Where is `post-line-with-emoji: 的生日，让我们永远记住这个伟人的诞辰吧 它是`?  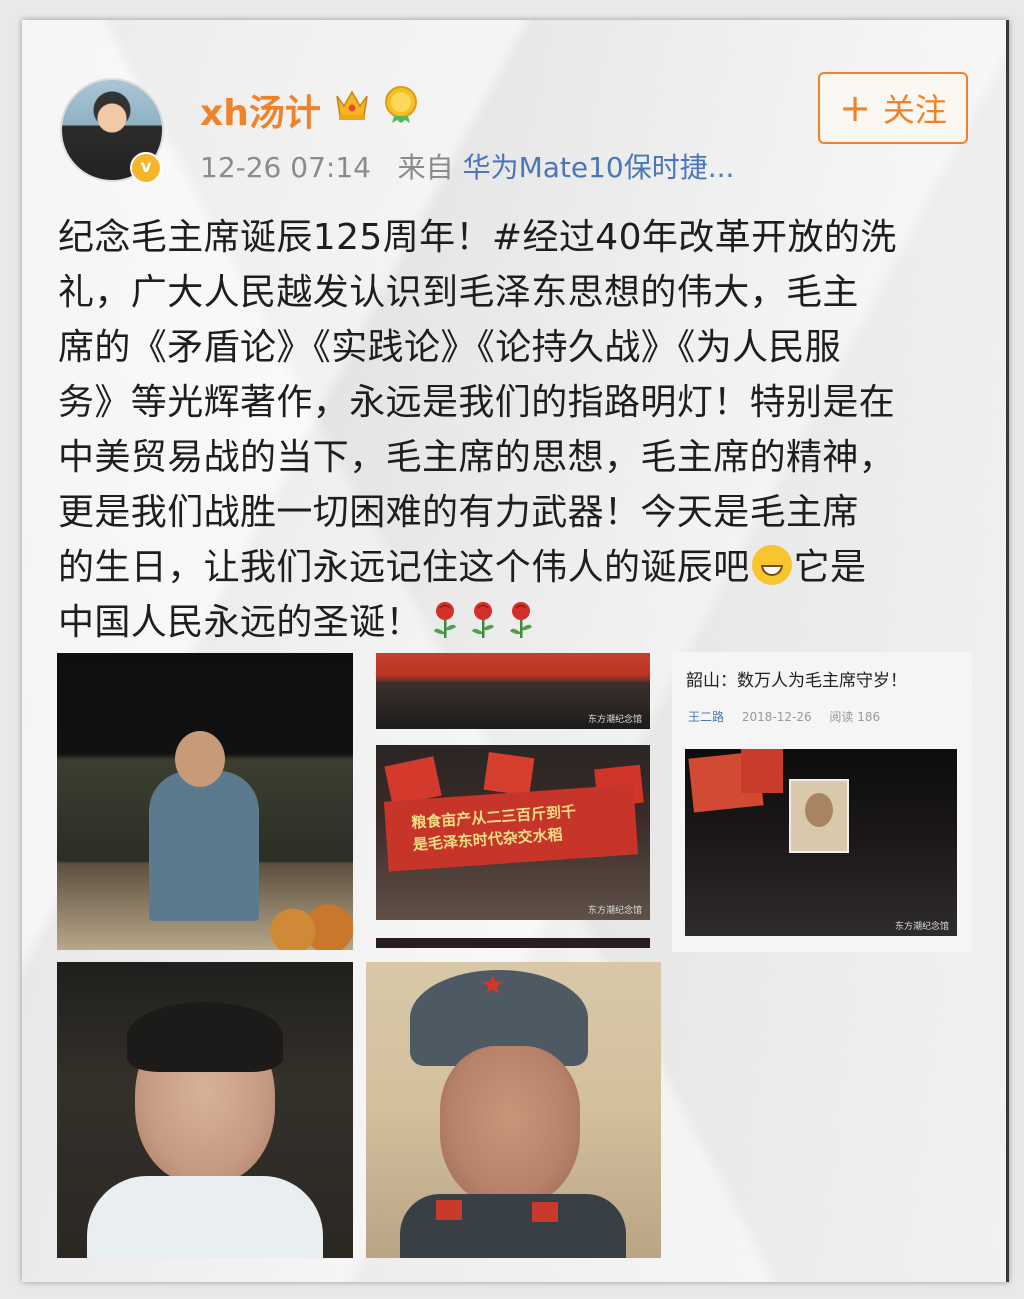 post-line-with-emoji: 的生日，让我们永远记住这个伟人的诞辰吧 它是 is located at coordinates (515, 567).